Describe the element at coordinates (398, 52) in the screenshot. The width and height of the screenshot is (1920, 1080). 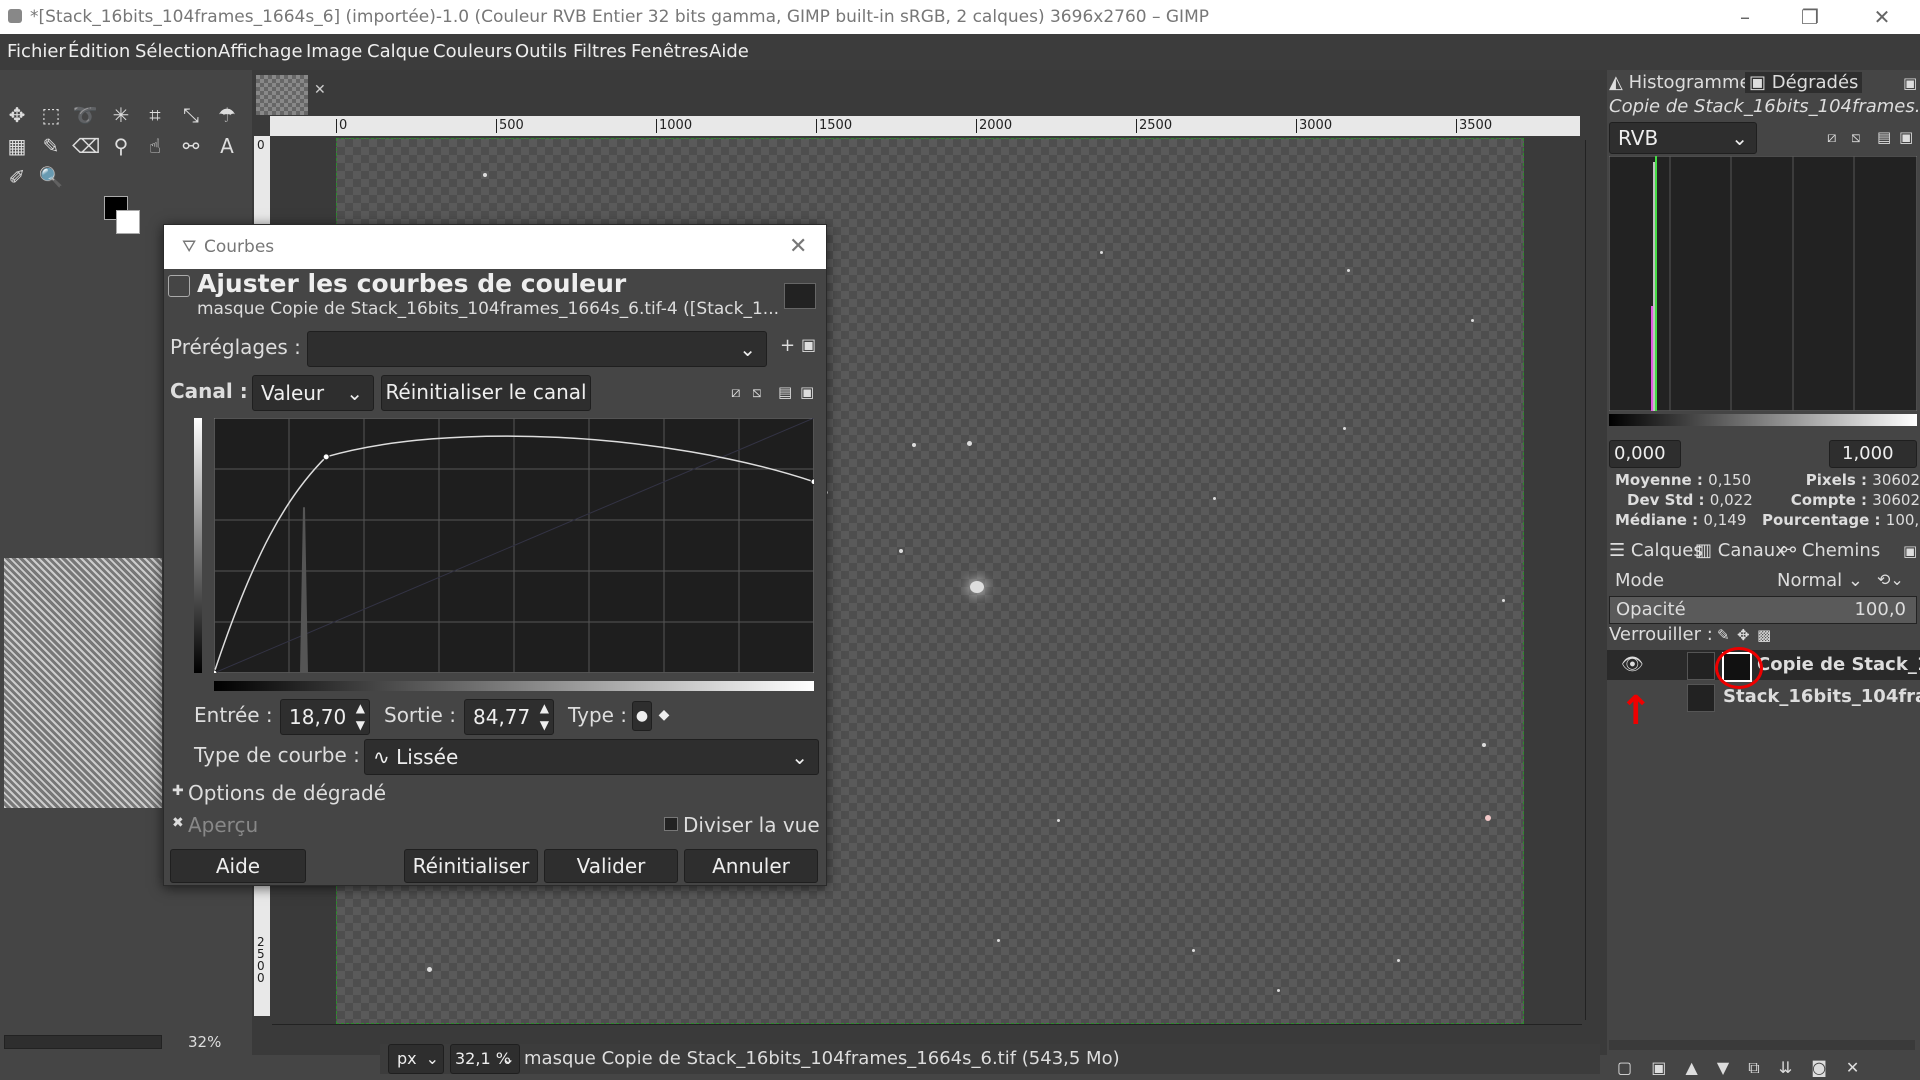
I see `menu-calque: Calque` at that location.